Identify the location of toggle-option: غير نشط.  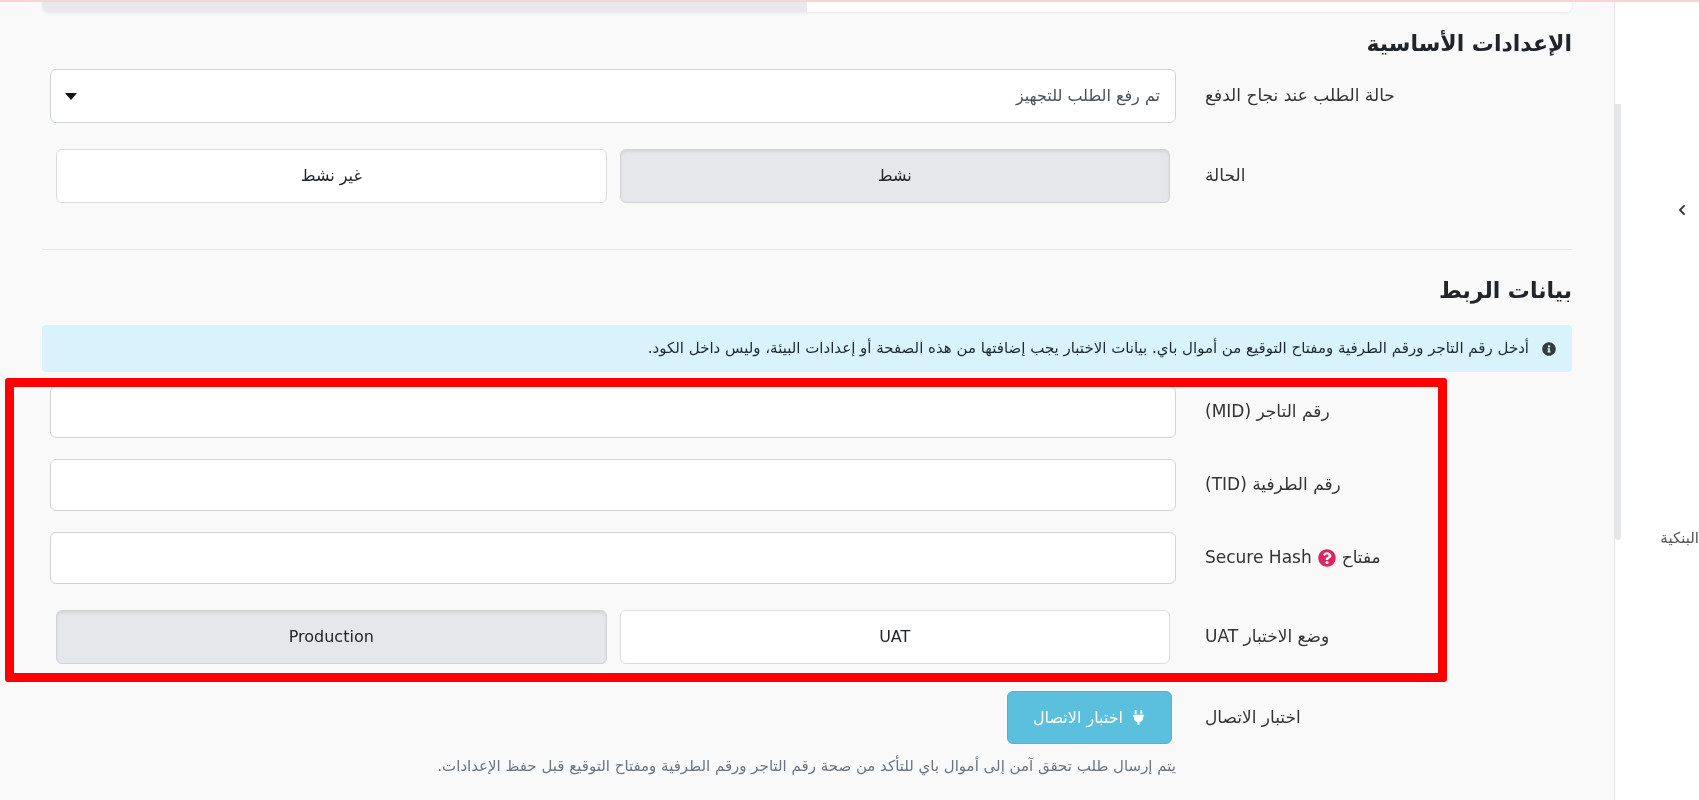
(331, 176).